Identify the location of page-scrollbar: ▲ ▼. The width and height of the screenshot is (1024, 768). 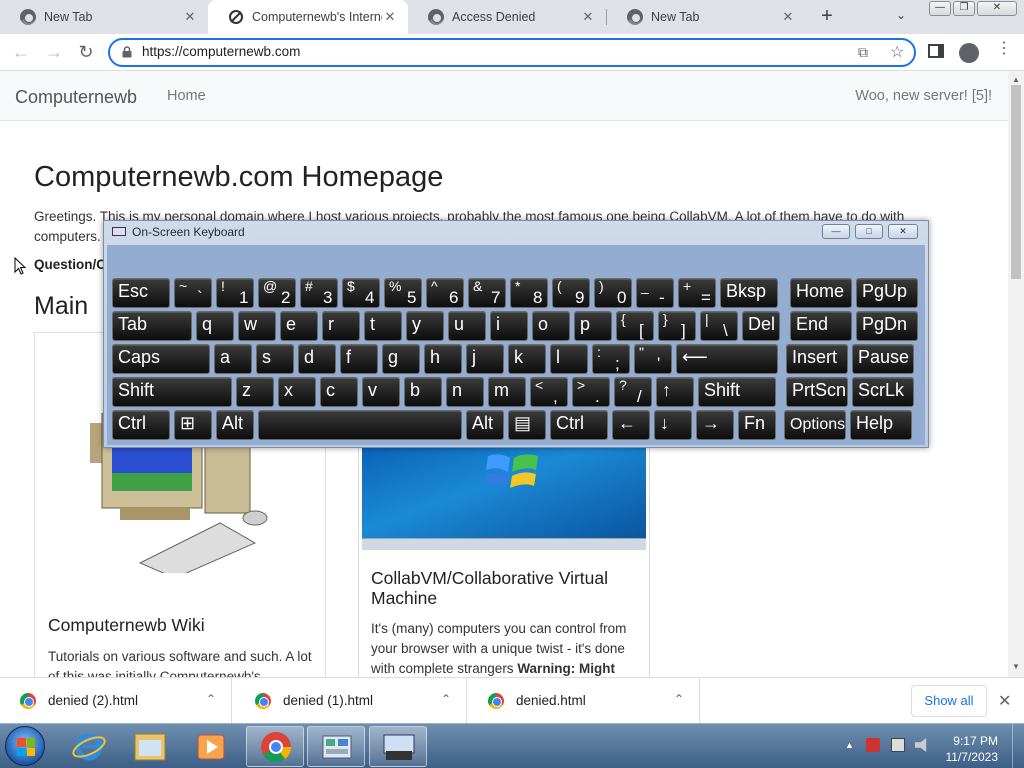
(1016, 374).